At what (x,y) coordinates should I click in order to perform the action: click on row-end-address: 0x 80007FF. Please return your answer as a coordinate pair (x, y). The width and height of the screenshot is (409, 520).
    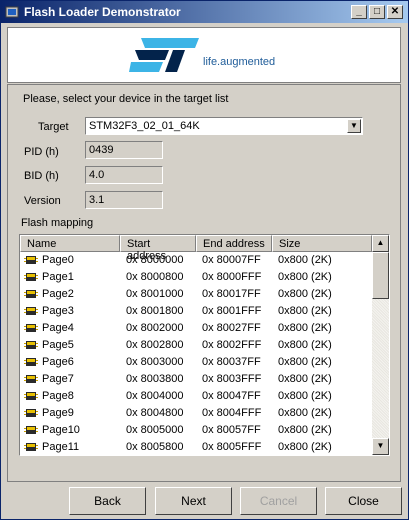
    Looking at the image, I should click on (231, 260).